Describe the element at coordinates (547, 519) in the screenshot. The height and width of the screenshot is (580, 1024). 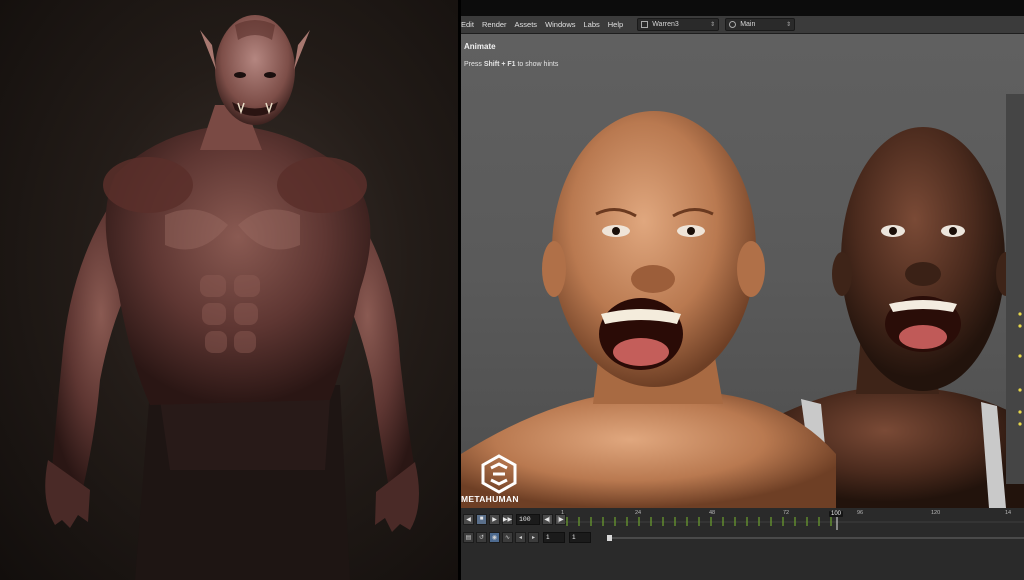
I see `step-back-icon: ◀|` at that location.